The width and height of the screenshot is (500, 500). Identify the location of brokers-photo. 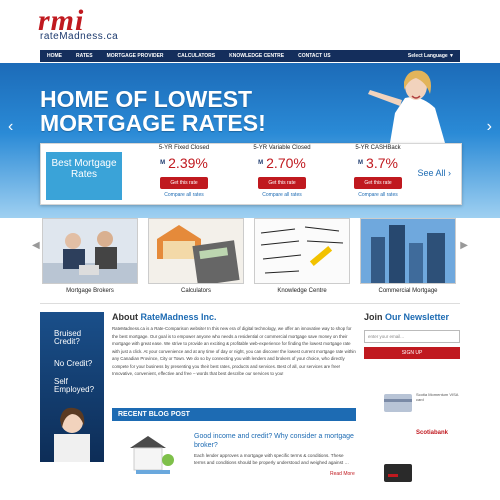
(90, 251).